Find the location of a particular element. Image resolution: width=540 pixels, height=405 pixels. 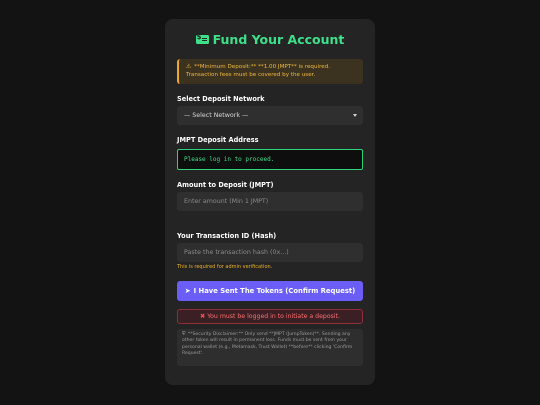

txid-hint: This is required for admin verification. is located at coordinates (225, 267).